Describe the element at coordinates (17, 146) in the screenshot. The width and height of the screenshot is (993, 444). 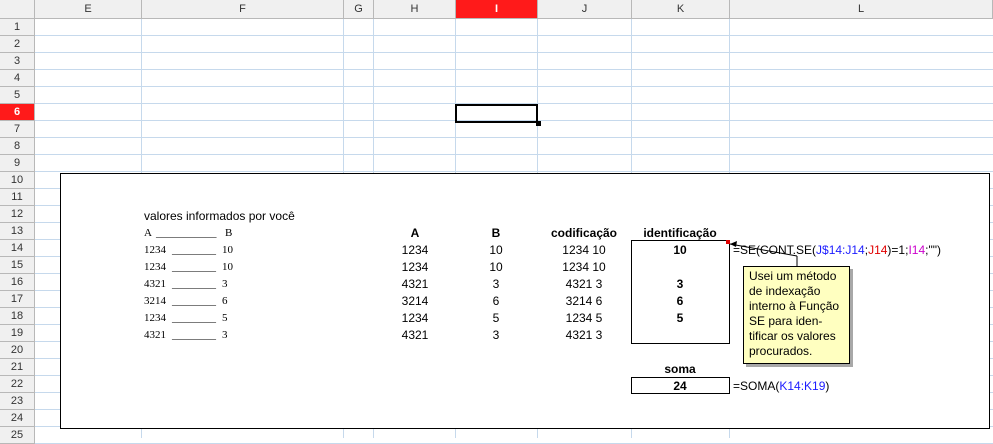
I see `row-header: 8` at that location.